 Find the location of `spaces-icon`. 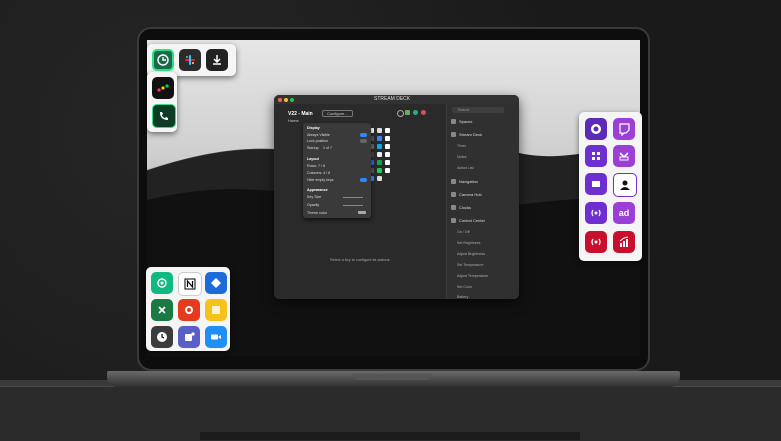

spaces-icon is located at coordinates (453, 122).